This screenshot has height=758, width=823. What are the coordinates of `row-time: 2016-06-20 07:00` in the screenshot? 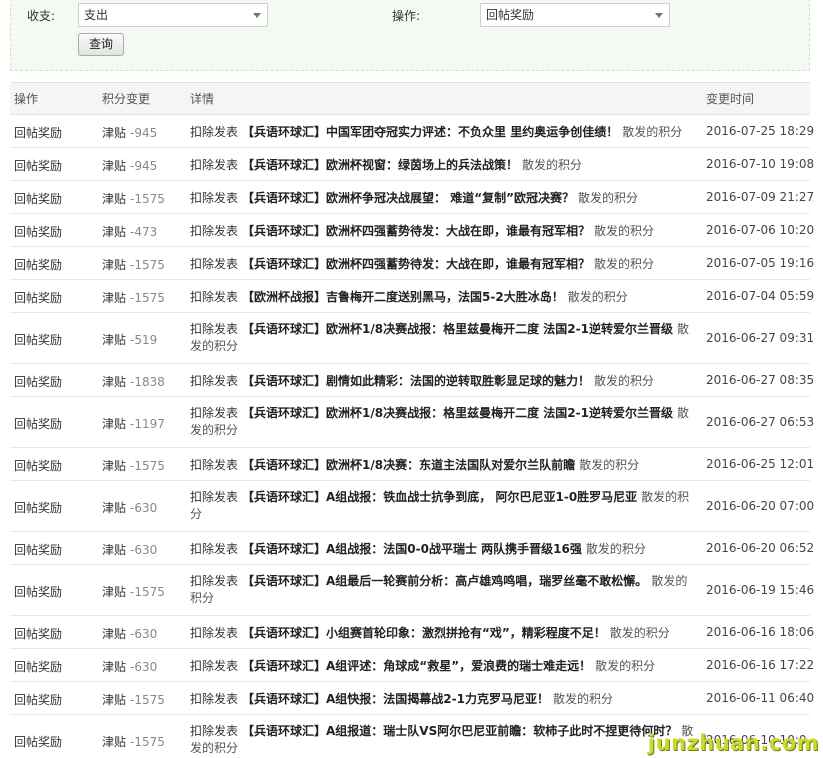 It's located at (760, 506).